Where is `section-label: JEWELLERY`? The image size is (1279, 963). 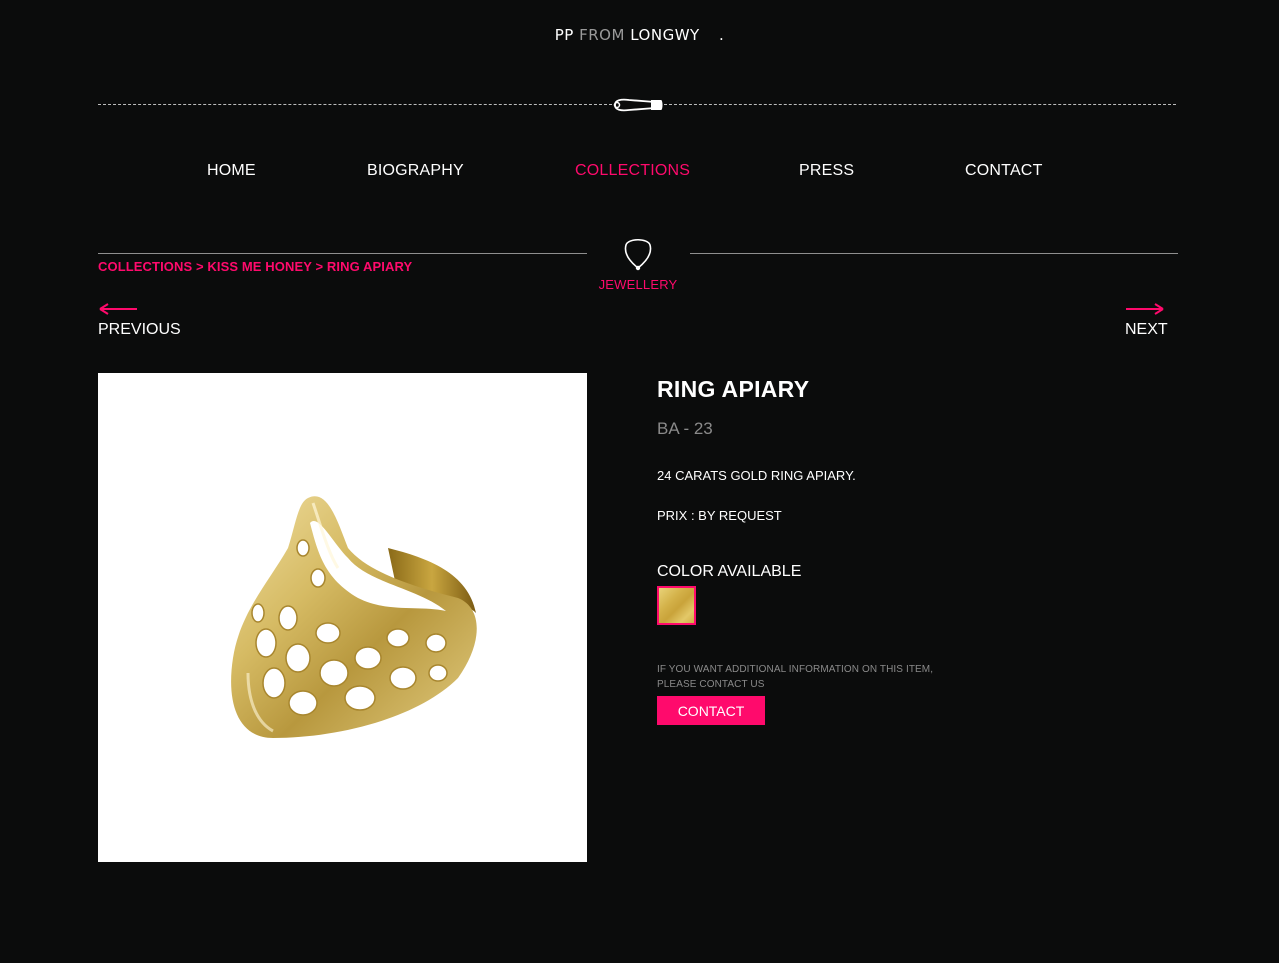
section-label: JEWELLERY is located at coordinates (638, 284).